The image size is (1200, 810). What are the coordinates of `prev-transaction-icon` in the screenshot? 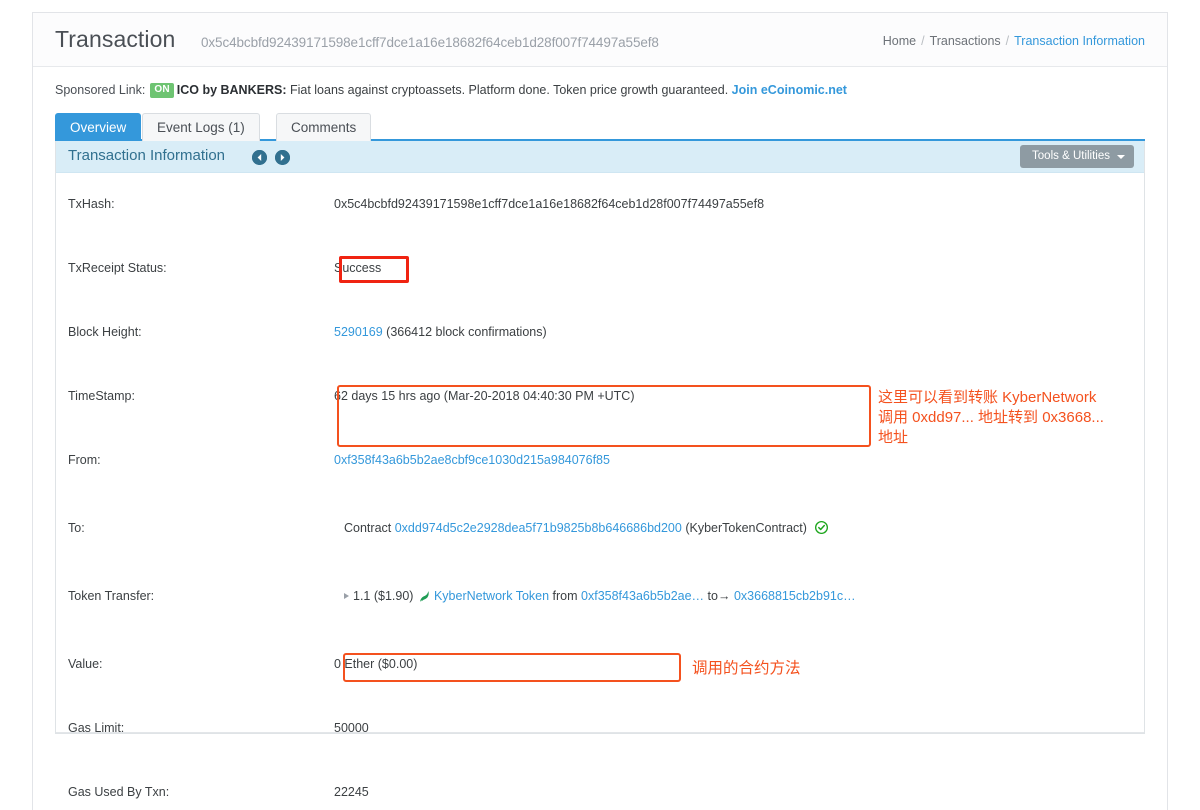 It's located at (259, 158).